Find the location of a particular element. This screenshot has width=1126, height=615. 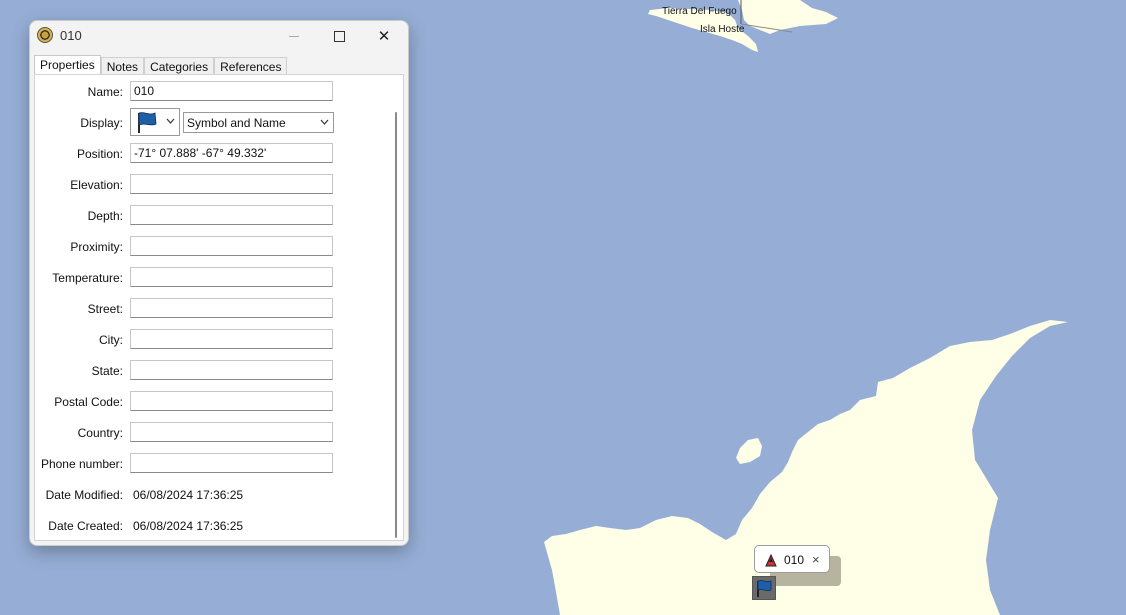

city-label: City: is located at coordinates (111, 340).